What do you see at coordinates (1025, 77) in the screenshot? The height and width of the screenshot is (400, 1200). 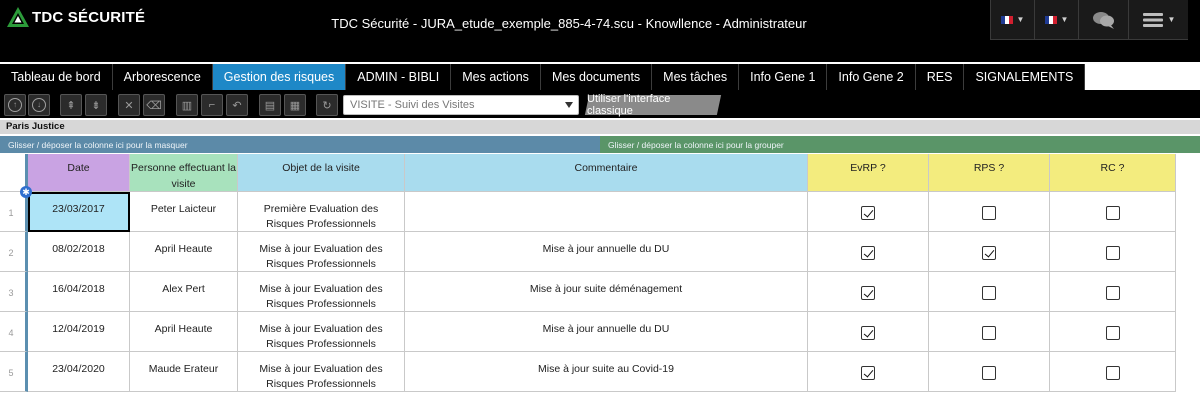 I see `tab-signalements: SIGNALEMENTS` at bounding box center [1025, 77].